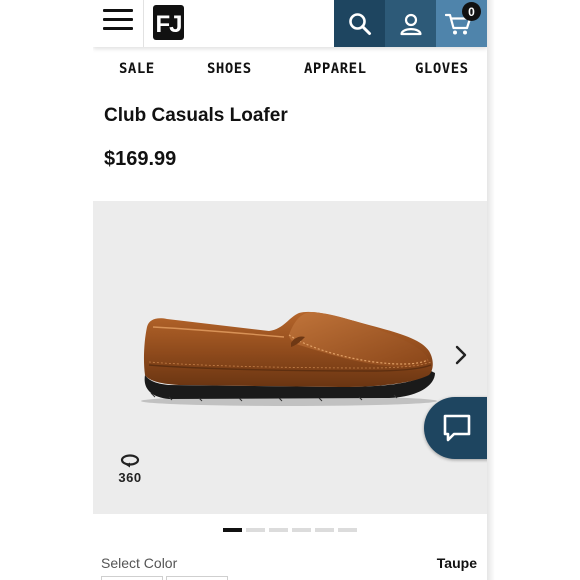 Image resolution: width=580 pixels, height=580 pixels. What do you see at coordinates (335, 69) in the screenshot?
I see `nav-item-apparel: APPAREL` at bounding box center [335, 69].